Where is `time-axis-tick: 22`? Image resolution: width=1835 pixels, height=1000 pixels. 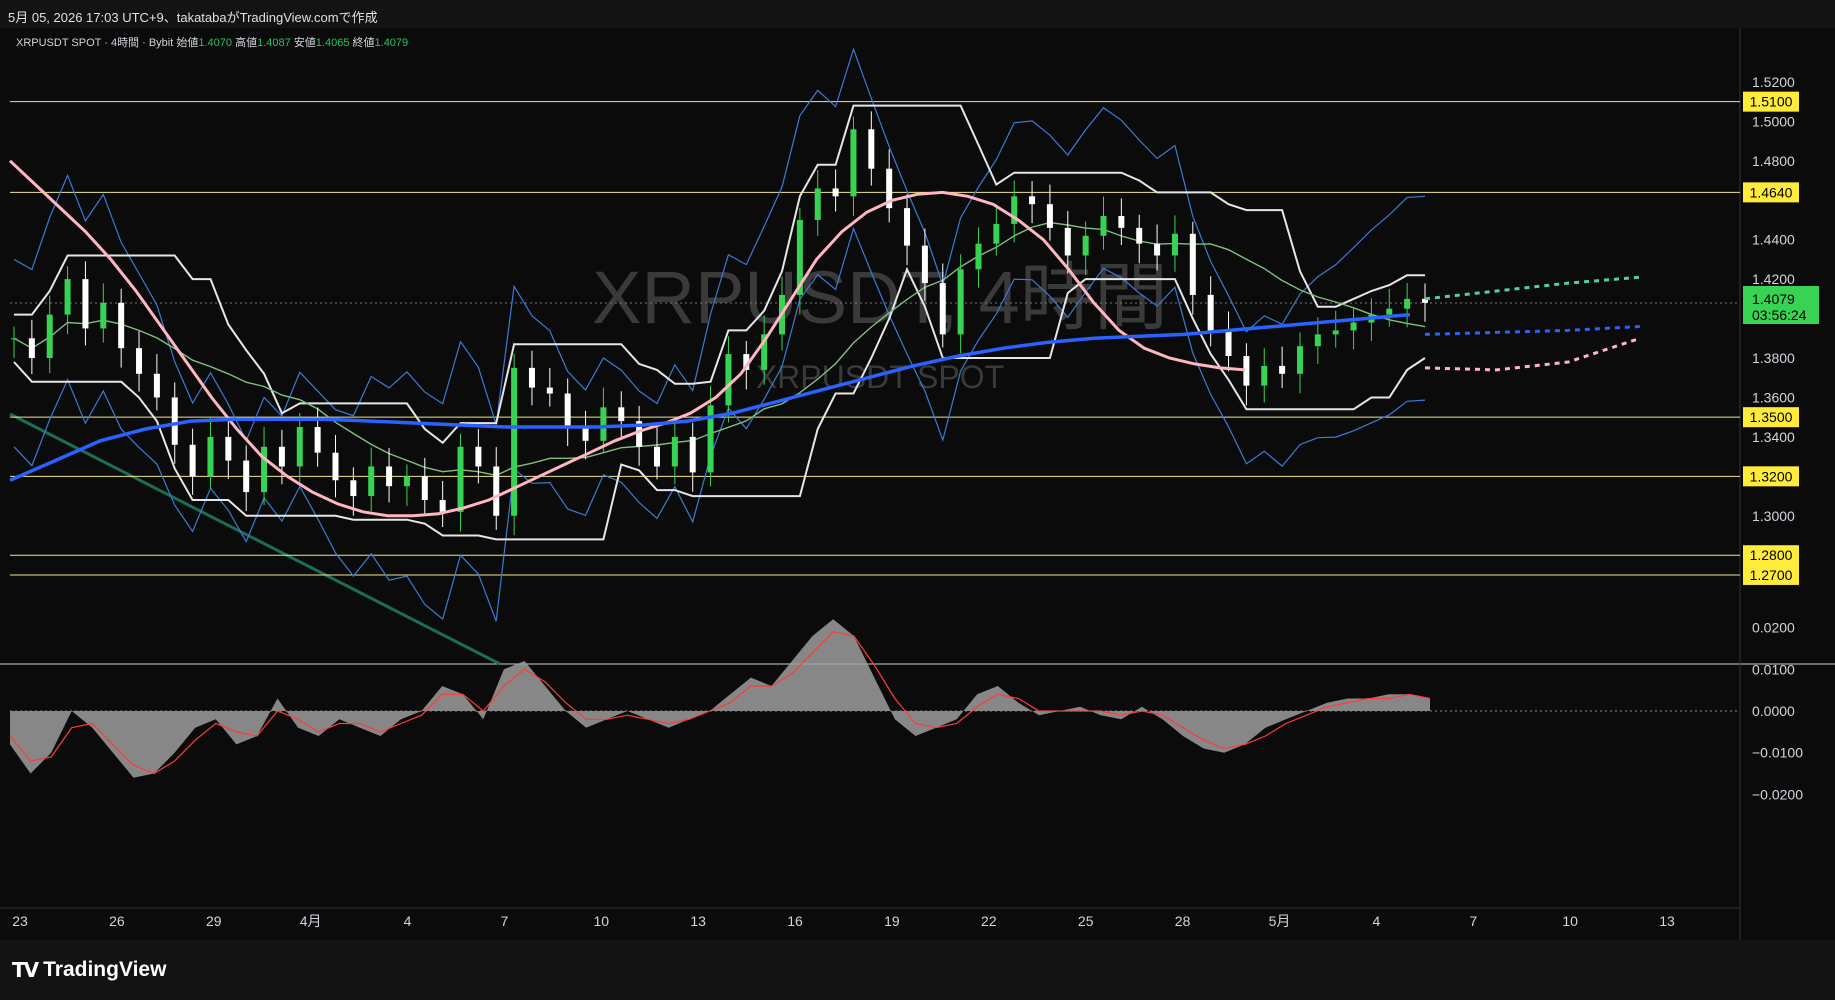 time-axis-tick: 22 is located at coordinates (989, 921).